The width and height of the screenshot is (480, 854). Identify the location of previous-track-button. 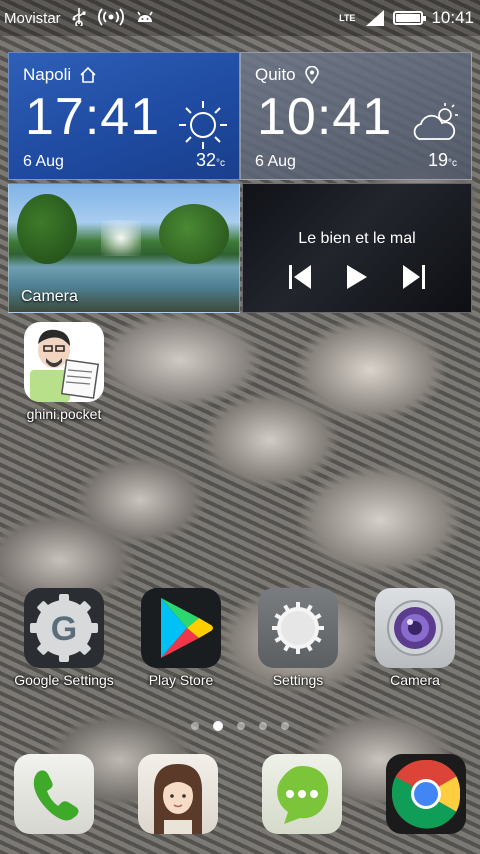
(300, 277).